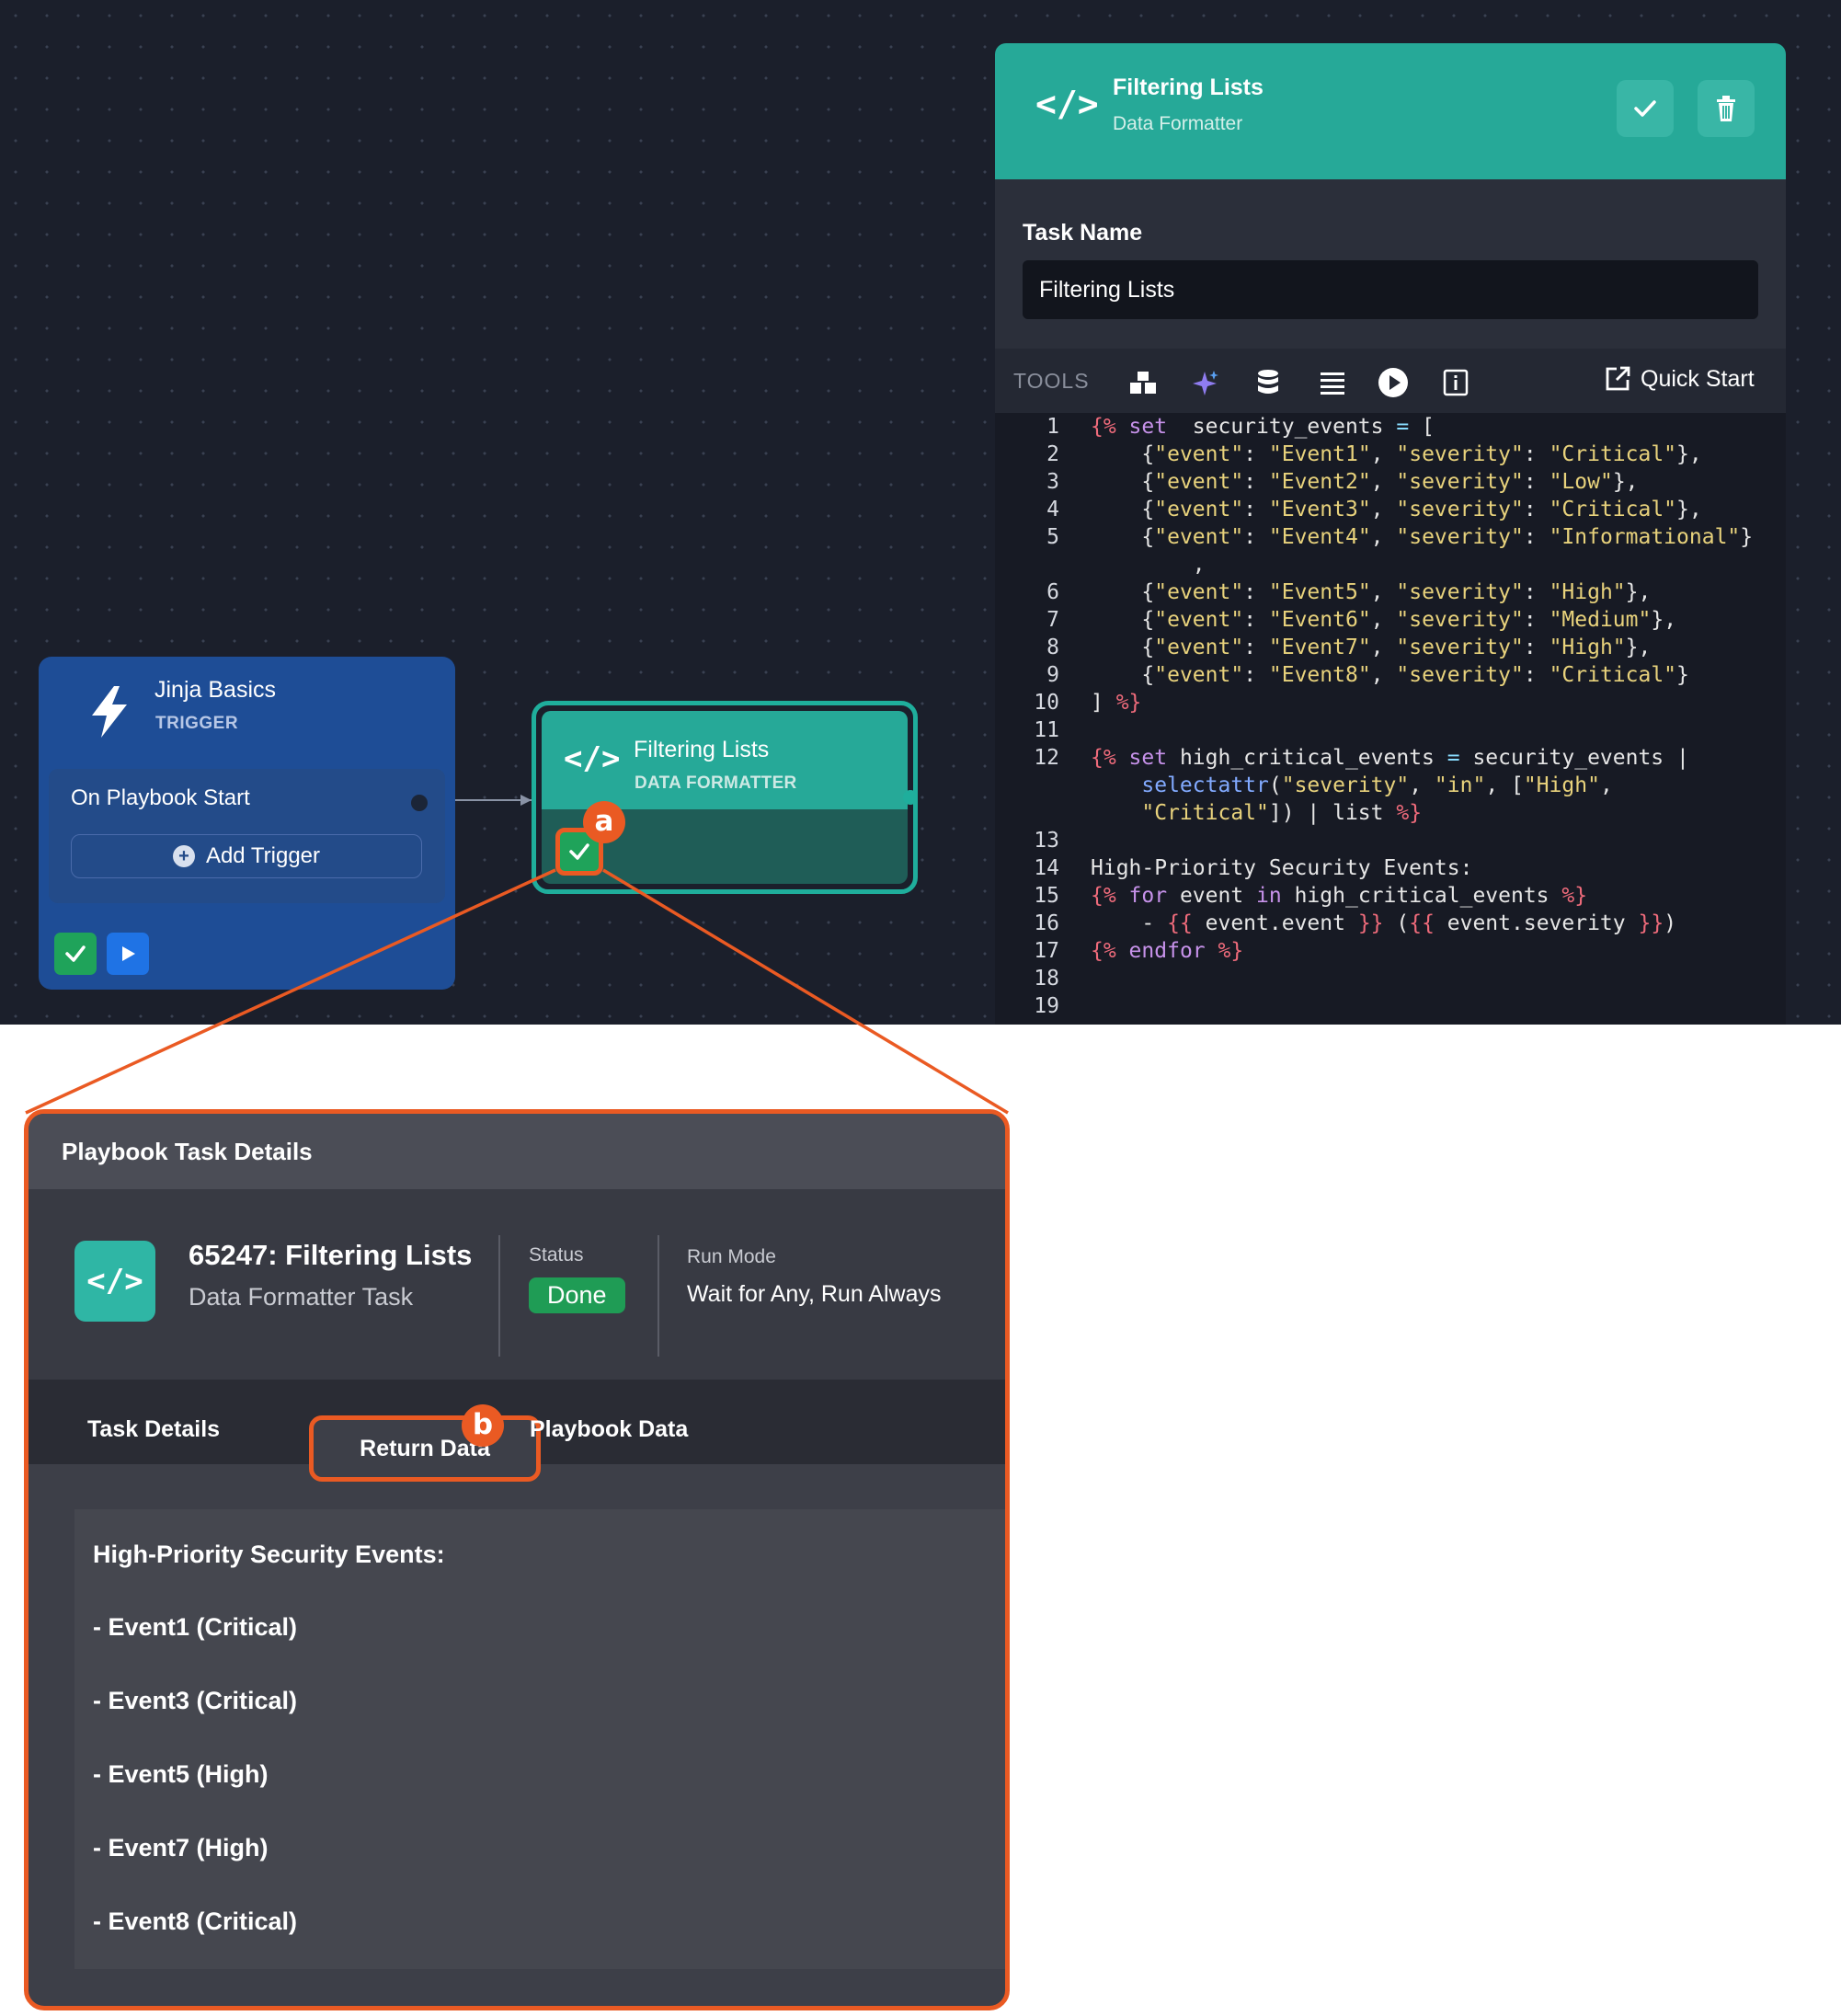 The image size is (1841, 2016). What do you see at coordinates (609, 1429) in the screenshot?
I see `tab-playbook-data: Playbook Data` at bounding box center [609, 1429].